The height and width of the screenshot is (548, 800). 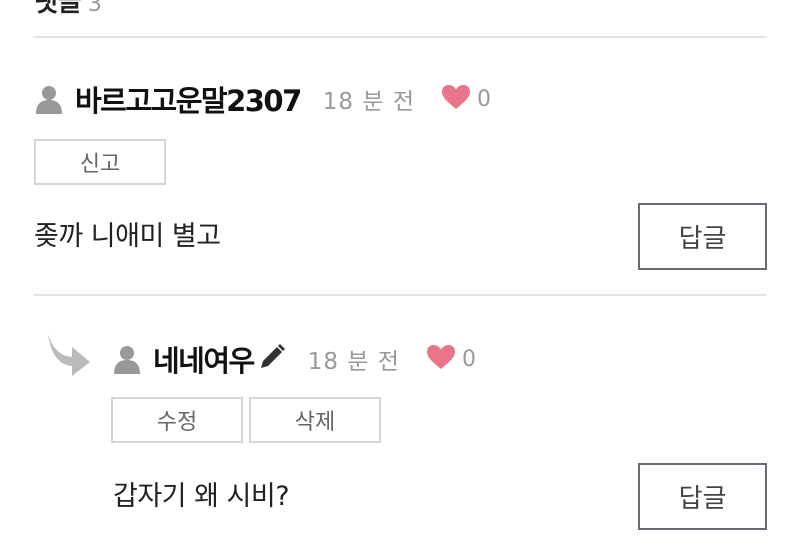 What do you see at coordinates (201, 496) in the screenshot?
I see `comment-text: 갑자기 왜 시비?` at bounding box center [201, 496].